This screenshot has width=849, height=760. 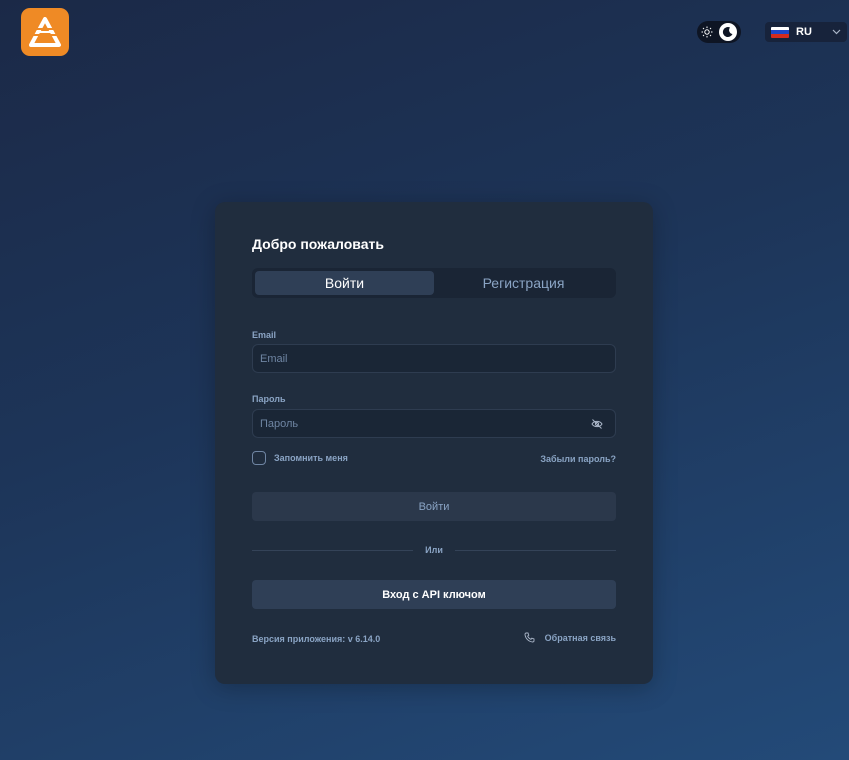 I want to click on phone-icon, so click(x=529, y=637).